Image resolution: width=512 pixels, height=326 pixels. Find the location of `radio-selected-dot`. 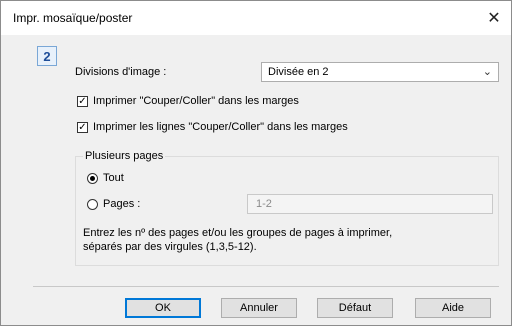

radio-selected-dot is located at coordinates (92, 178).